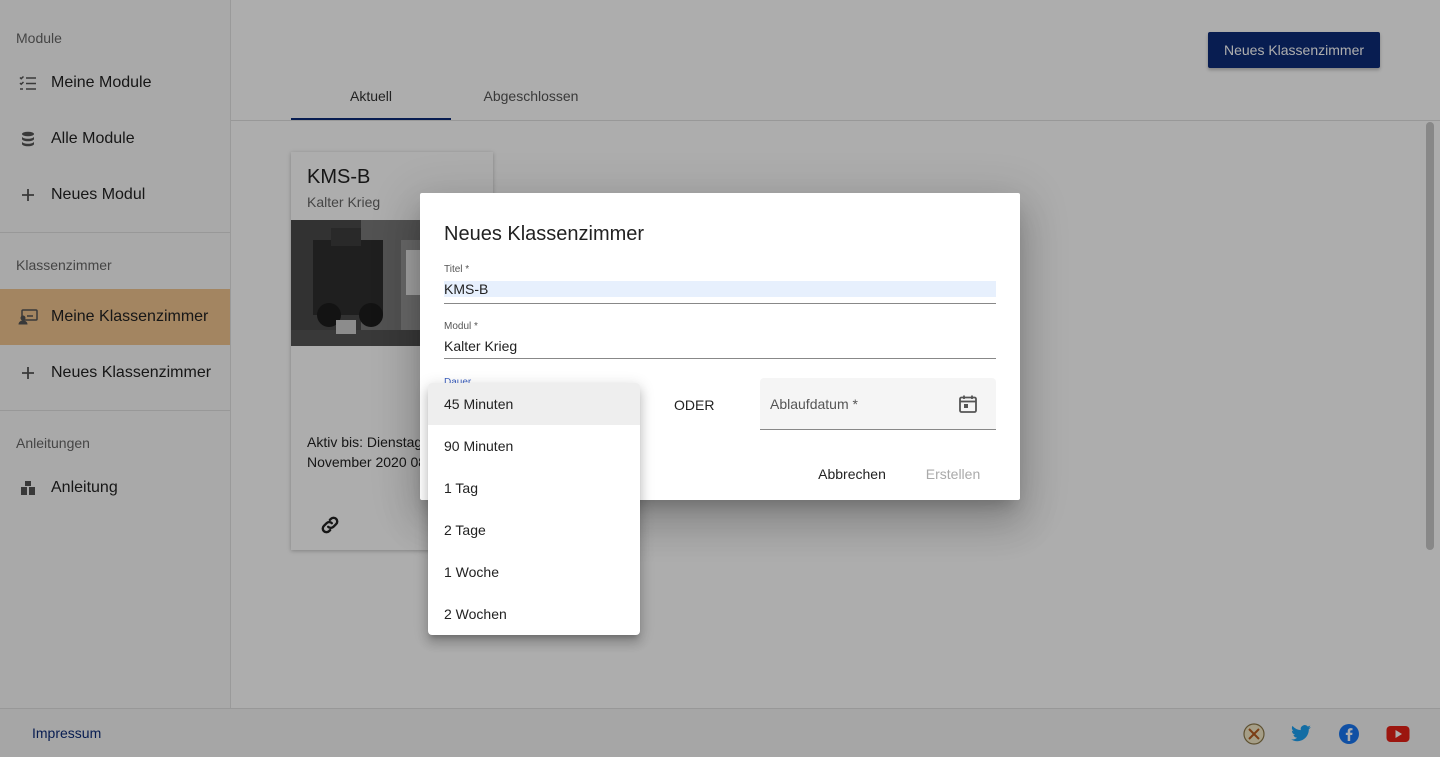 Image resolution: width=1440 pixels, height=757 pixels. Describe the element at coordinates (878, 404) in the screenshot. I see `expiry-date-field: Ablaufdatum *` at that location.